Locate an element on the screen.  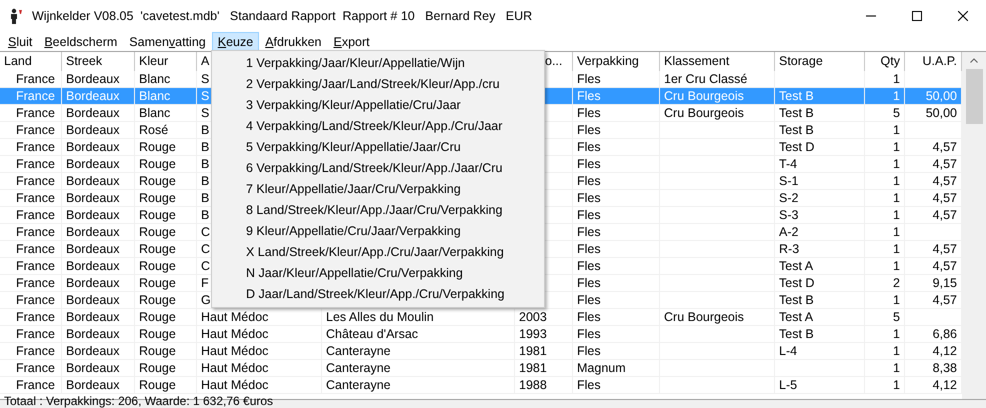
table-cell: Les Alles du Moulin is located at coordinates (380, 317).